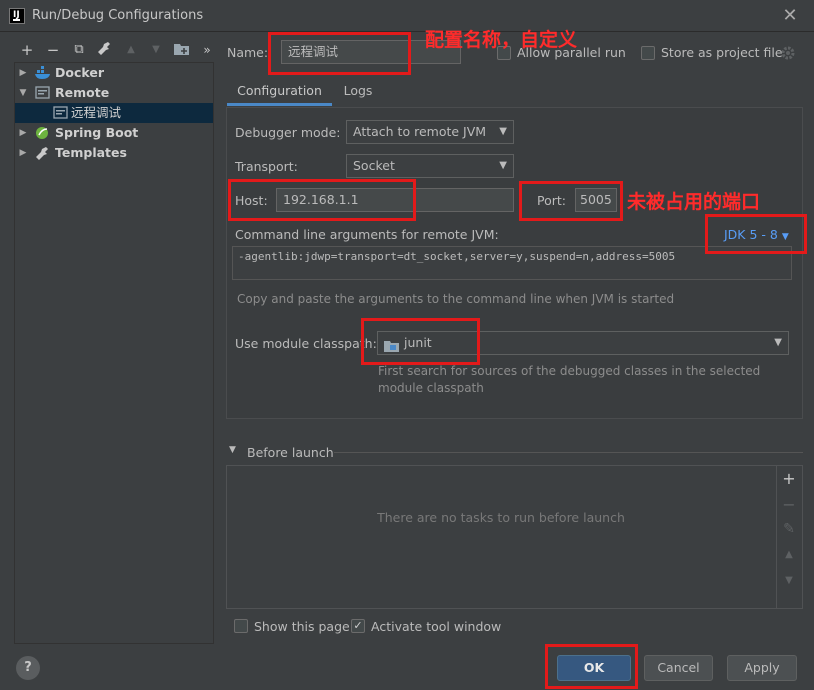  Describe the element at coordinates (501, 517) in the screenshot. I see `before-launch-empty-text: There are no tasks to run before launch` at that location.